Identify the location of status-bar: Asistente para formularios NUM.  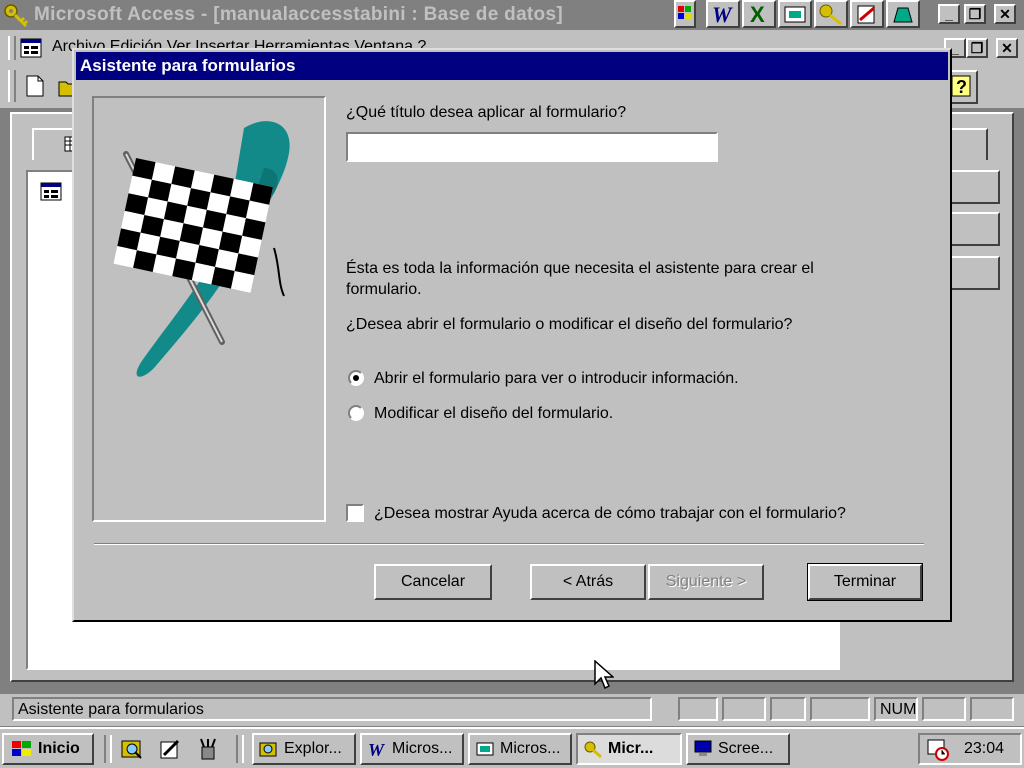
(512, 710).